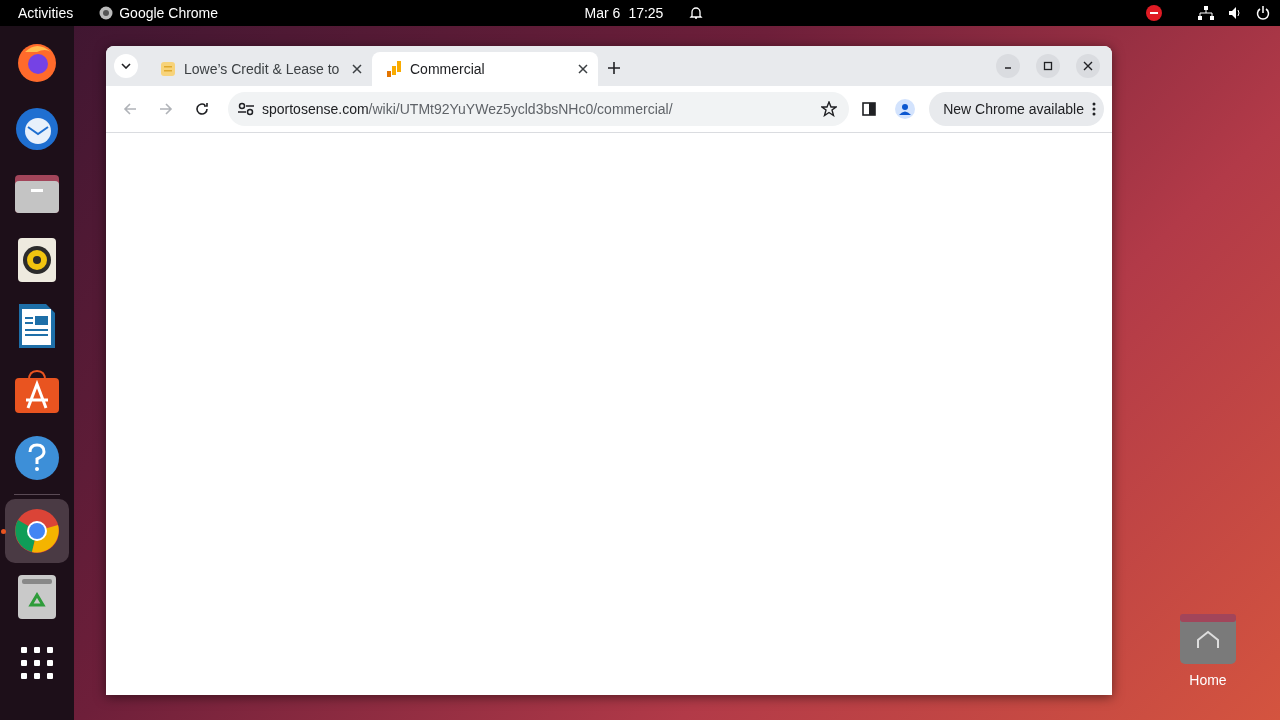 The width and height of the screenshot is (1280, 720). What do you see at coordinates (259, 69) in the screenshot?
I see `browser-tab: Lowe’s Credit & Lease to` at bounding box center [259, 69].